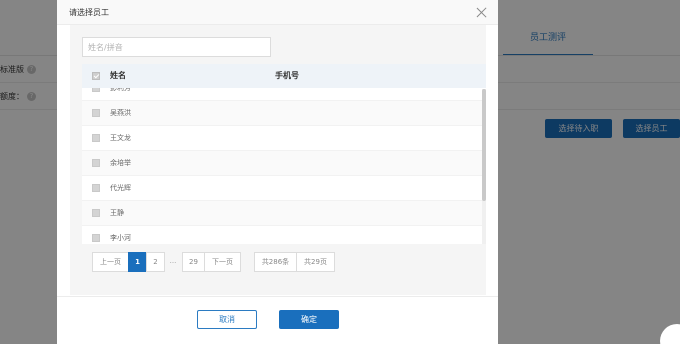  What do you see at coordinates (277, 320) in the screenshot?
I see `dialog-footer: 取消 确定` at bounding box center [277, 320].